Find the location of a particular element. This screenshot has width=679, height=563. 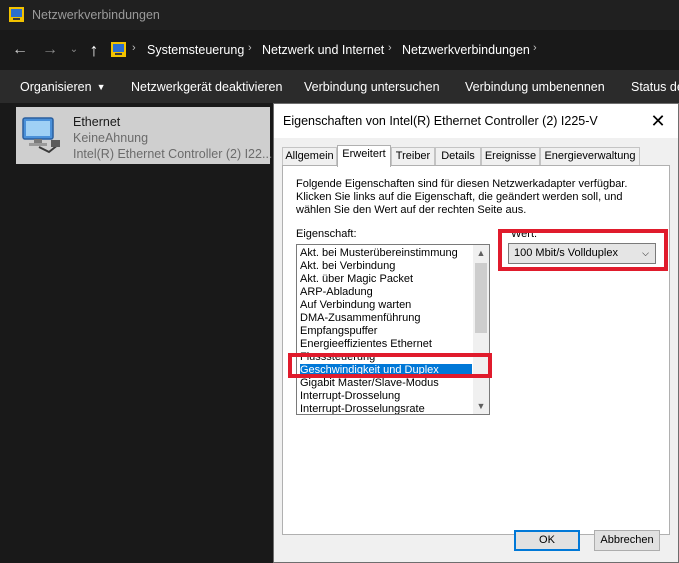

window-title-bar: Netzwerkverbindungen is located at coordinates (339, 15).